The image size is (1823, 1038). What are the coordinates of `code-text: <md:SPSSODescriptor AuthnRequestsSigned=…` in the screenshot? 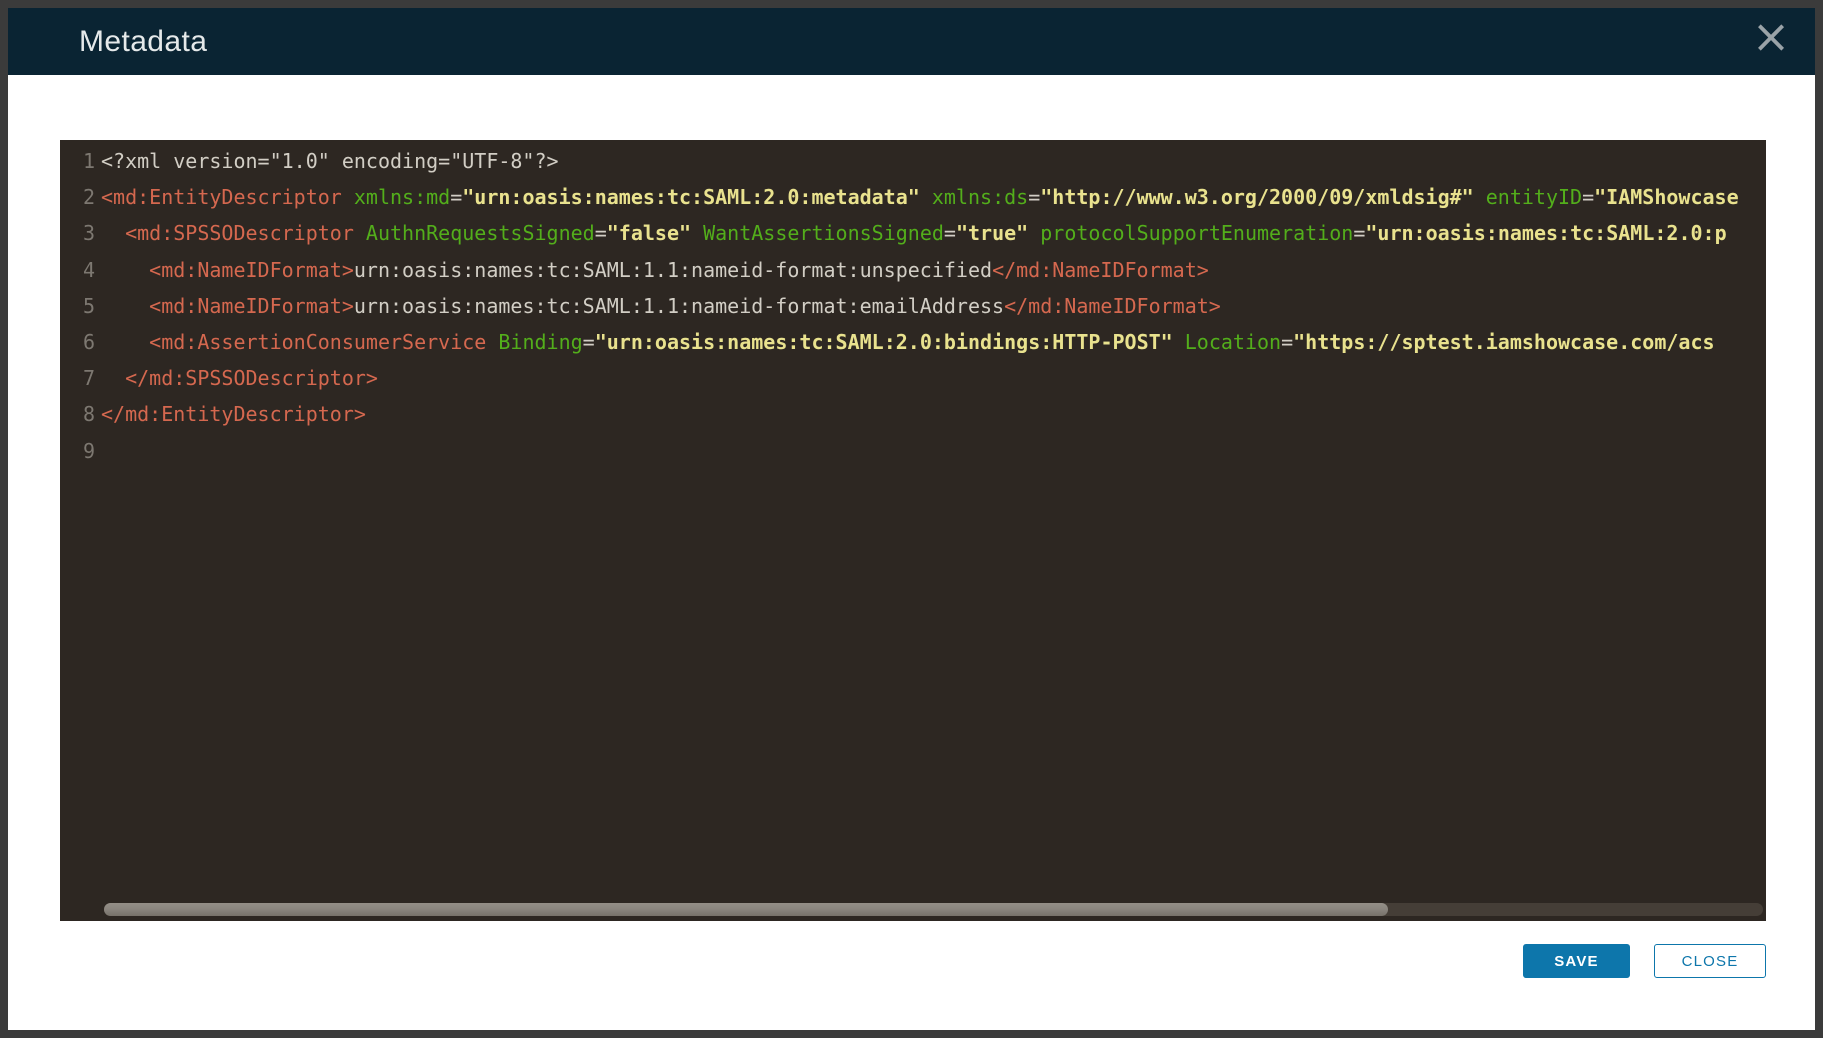 It's located at (926, 233).